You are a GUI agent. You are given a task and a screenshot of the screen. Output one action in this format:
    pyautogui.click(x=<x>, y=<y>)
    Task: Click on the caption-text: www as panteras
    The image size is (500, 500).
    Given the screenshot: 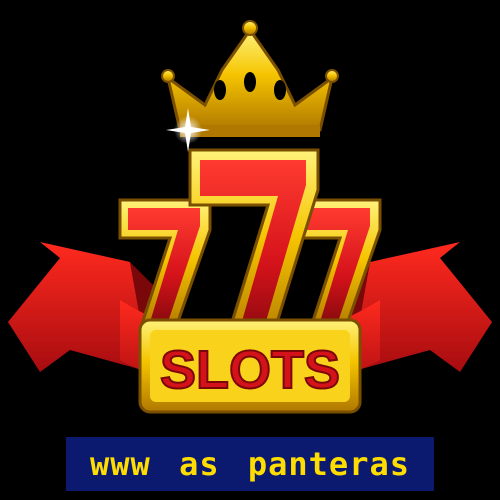 What is the action you would take?
    pyautogui.click(x=250, y=464)
    